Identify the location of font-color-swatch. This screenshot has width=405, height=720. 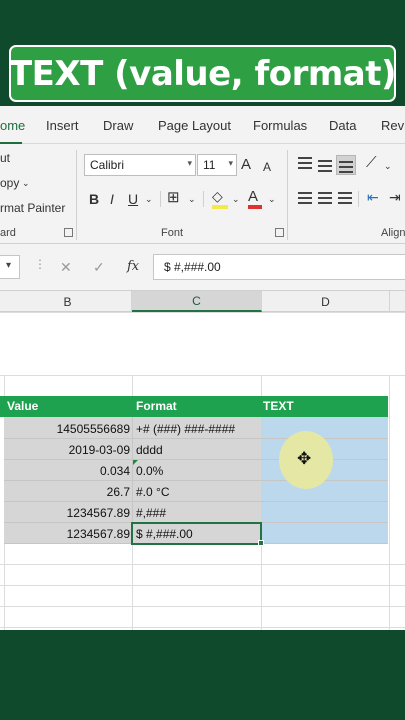
(255, 207).